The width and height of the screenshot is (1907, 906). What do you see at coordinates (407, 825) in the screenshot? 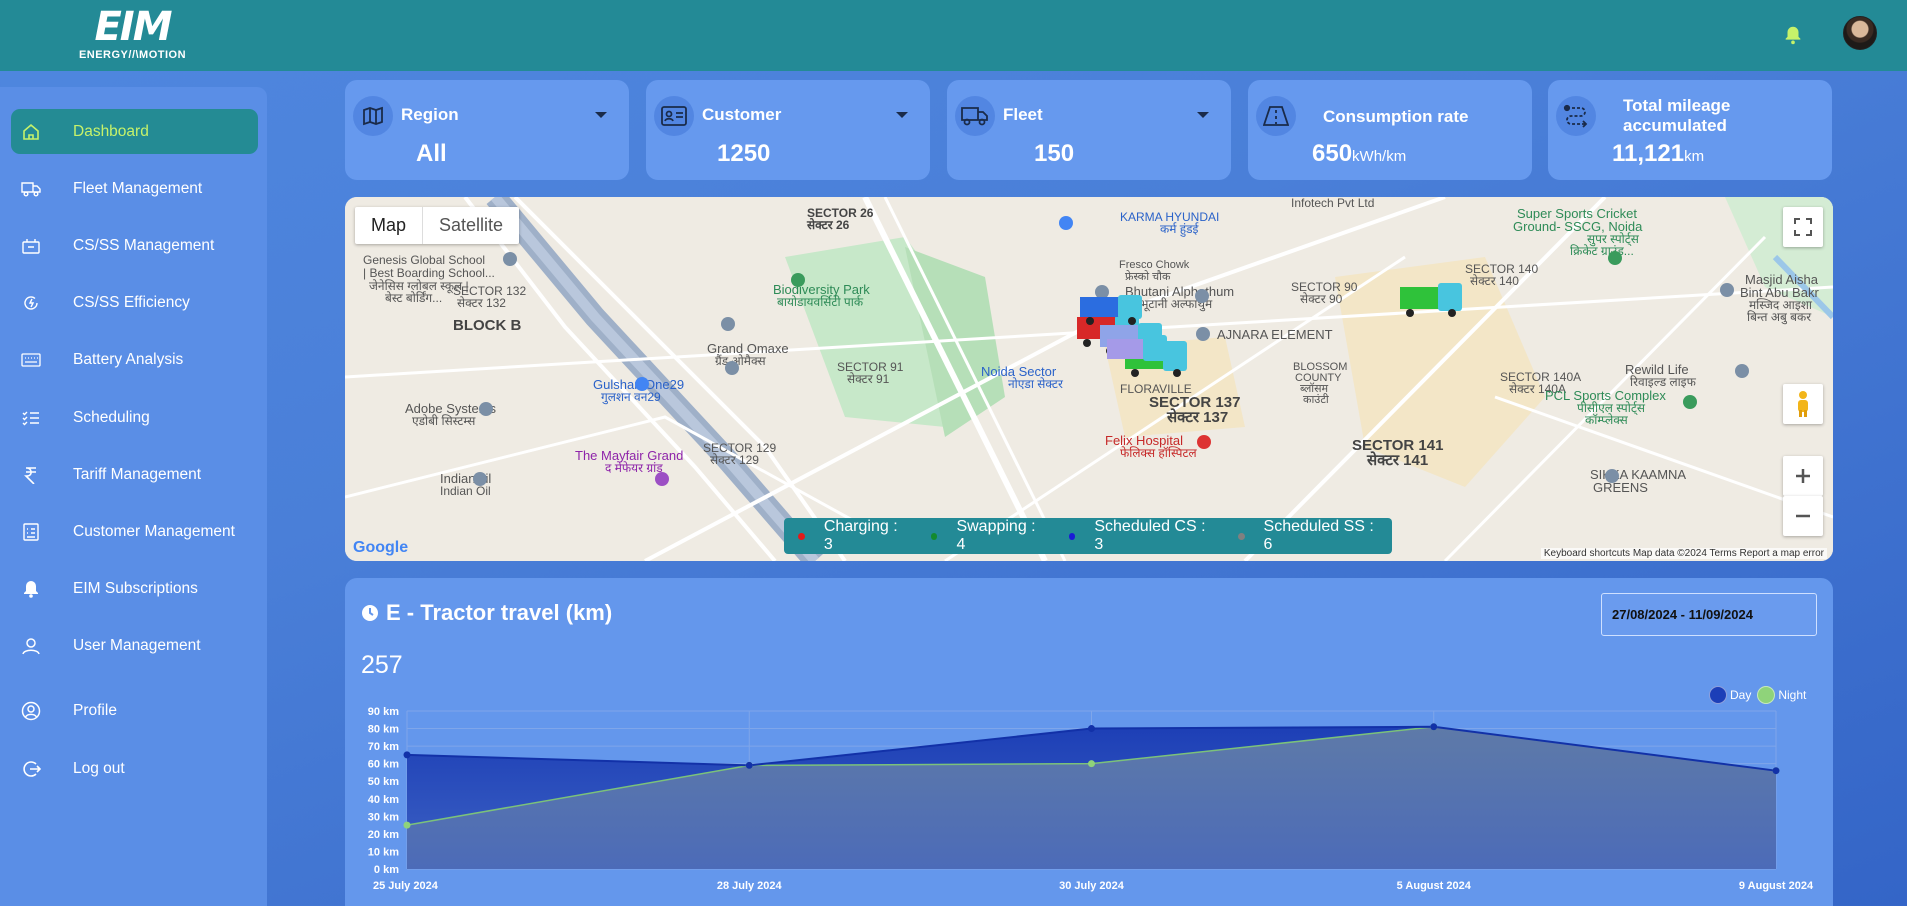
I see `night-point` at bounding box center [407, 825].